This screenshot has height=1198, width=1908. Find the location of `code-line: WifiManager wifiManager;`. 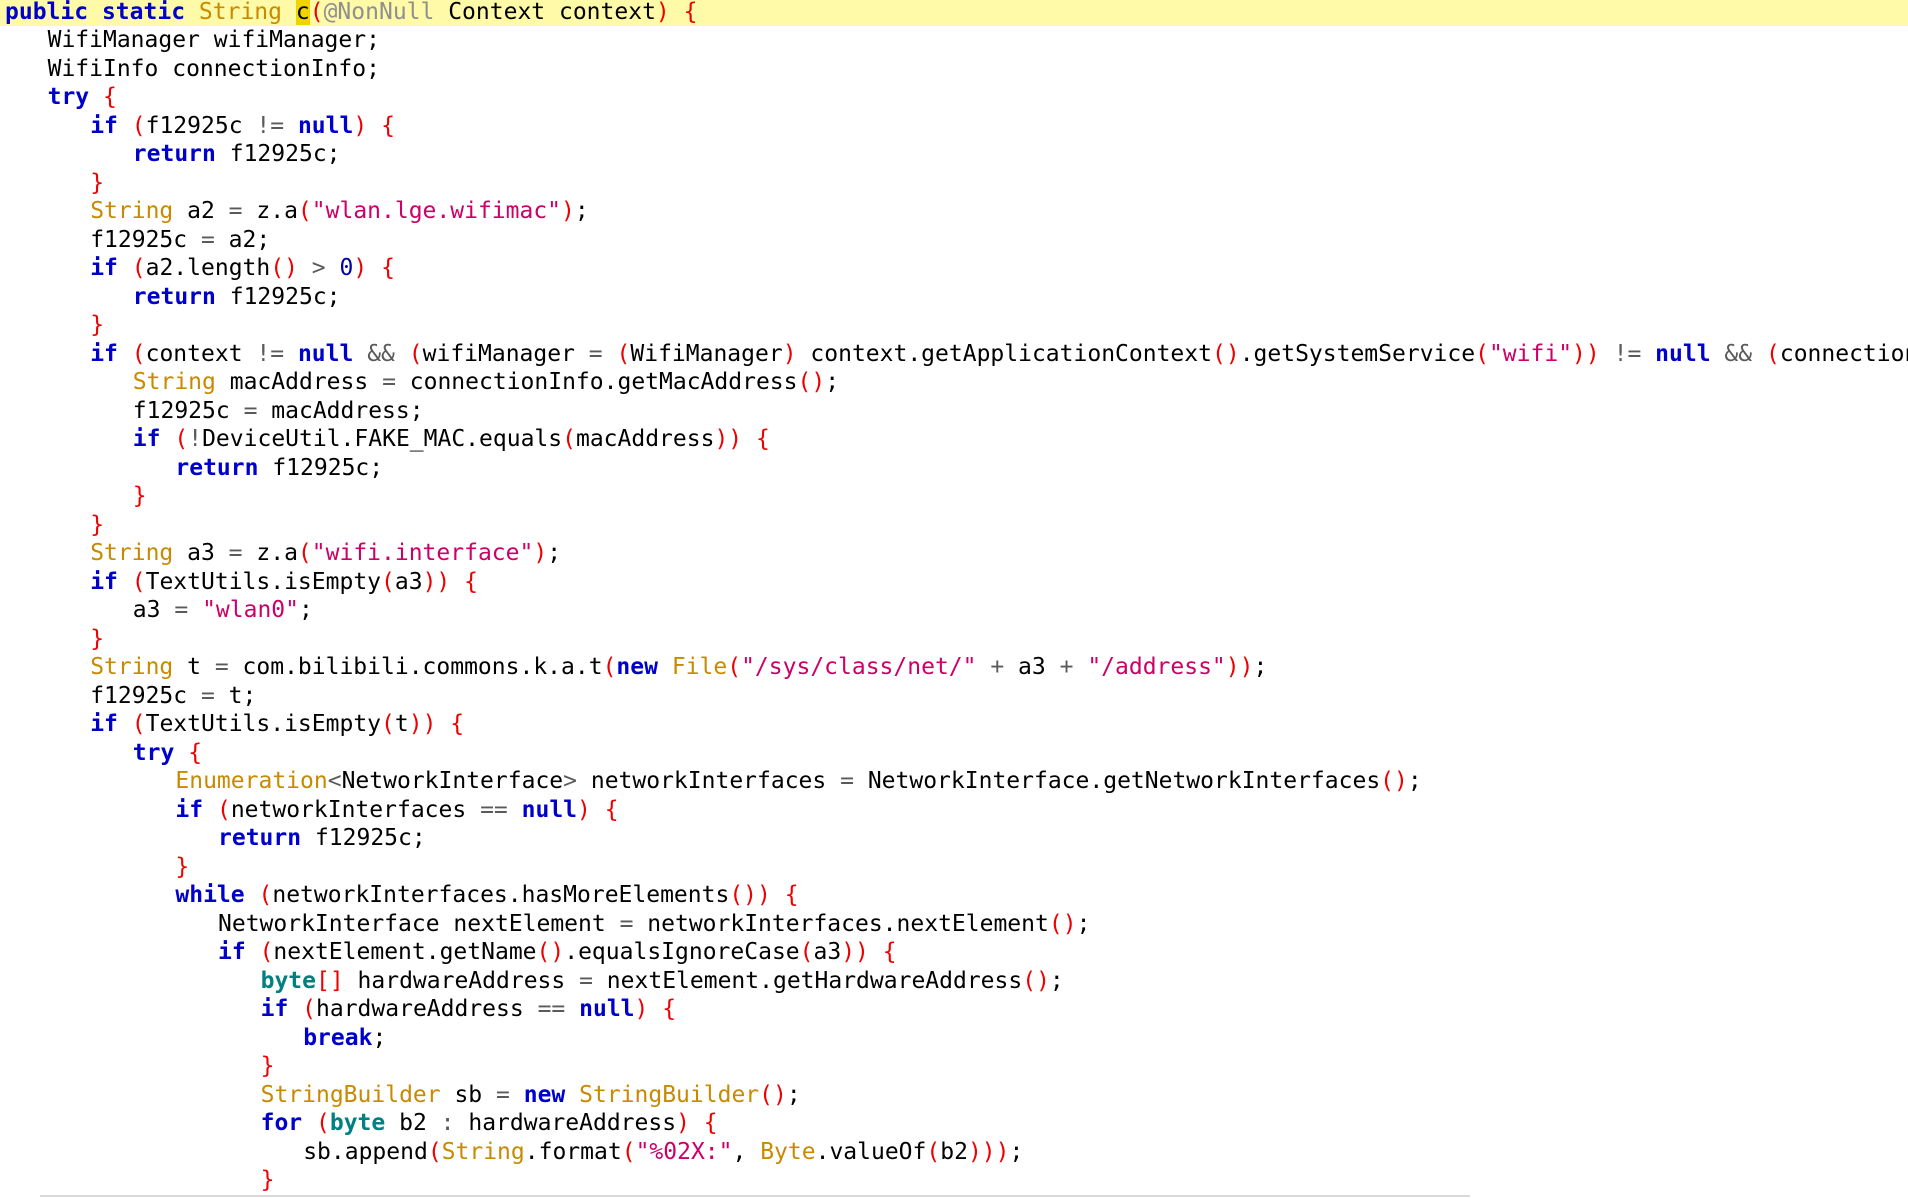

code-line: WifiManager wifiManager; is located at coordinates (954, 40).